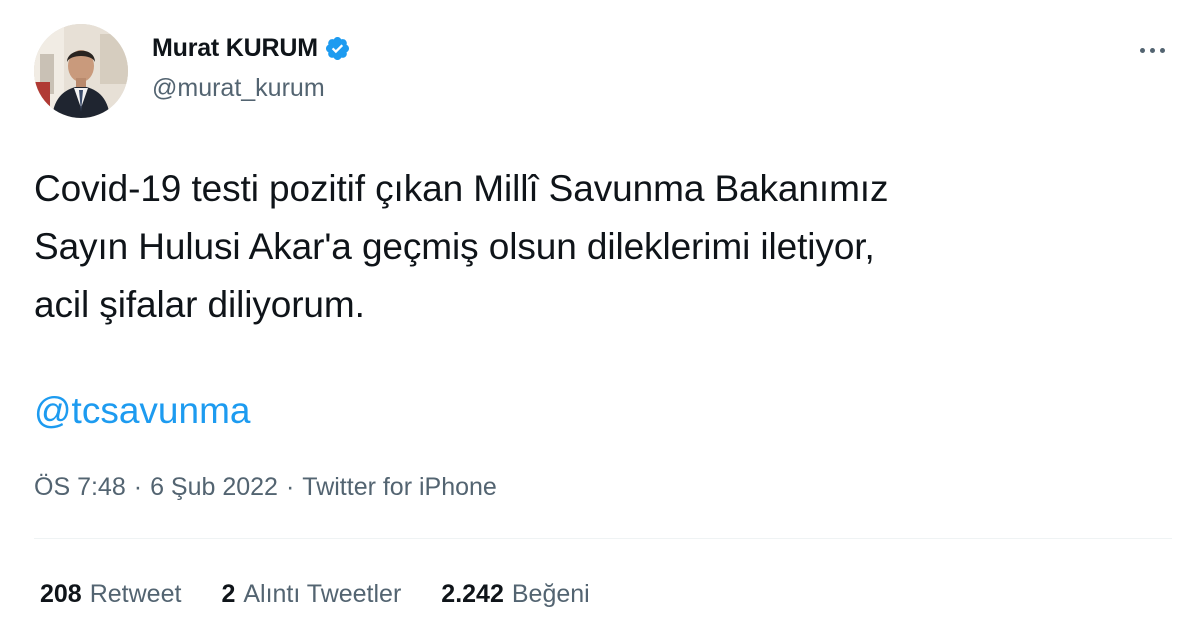  Describe the element at coordinates (228, 593) in the screenshot. I see `quote-count-value: 2` at that location.